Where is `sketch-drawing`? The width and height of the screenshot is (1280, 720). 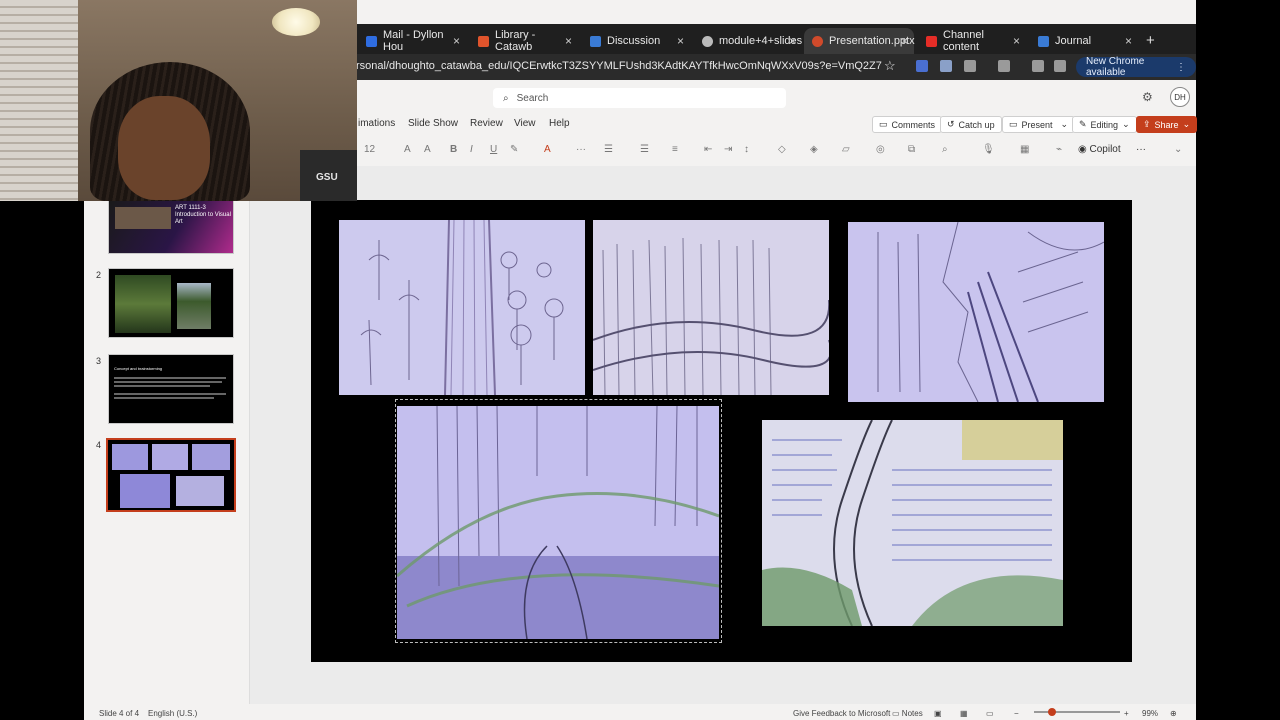 sketch-drawing is located at coordinates (711, 307).